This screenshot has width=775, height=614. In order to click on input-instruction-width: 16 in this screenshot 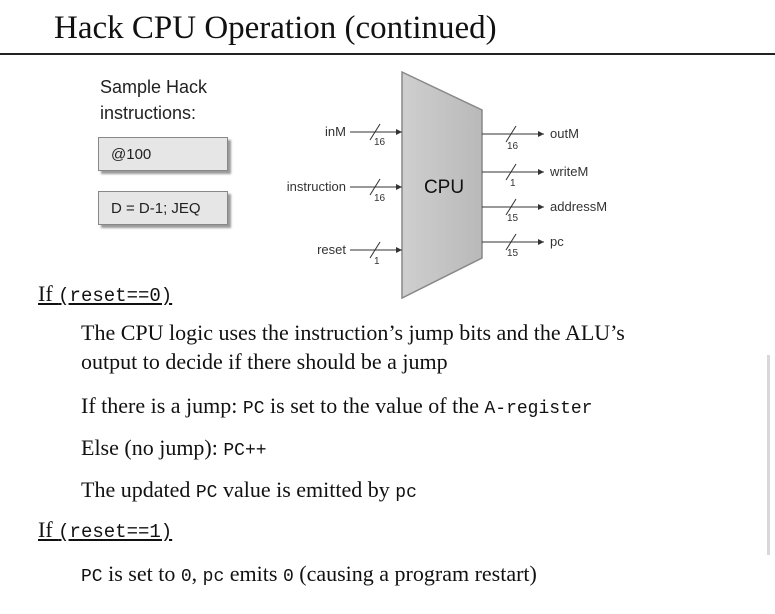, I will do `click(380, 198)`.